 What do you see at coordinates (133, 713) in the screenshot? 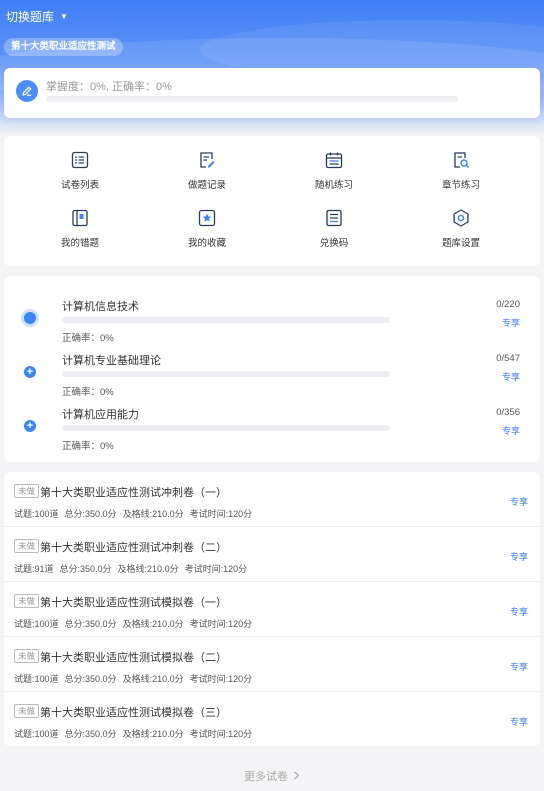
I see `paper-title: 第十大类职业适应性测试模拟卷（三）` at bounding box center [133, 713].